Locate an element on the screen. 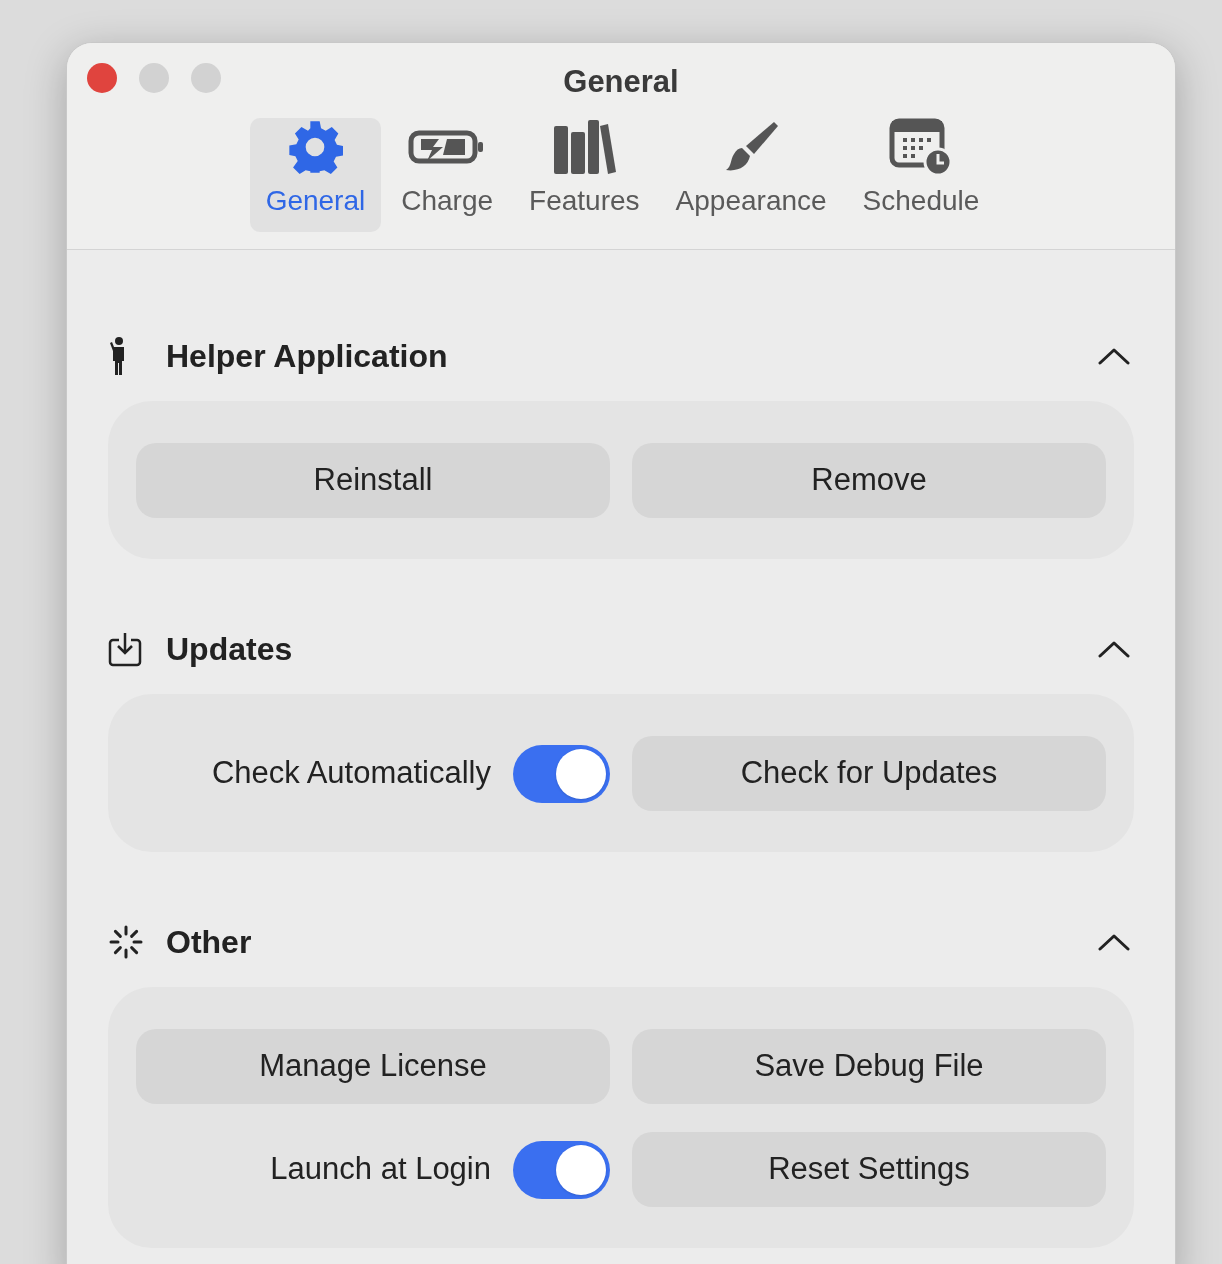 The width and height of the screenshot is (1222, 1264). action-button: Remove is located at coordinates (869, 480).